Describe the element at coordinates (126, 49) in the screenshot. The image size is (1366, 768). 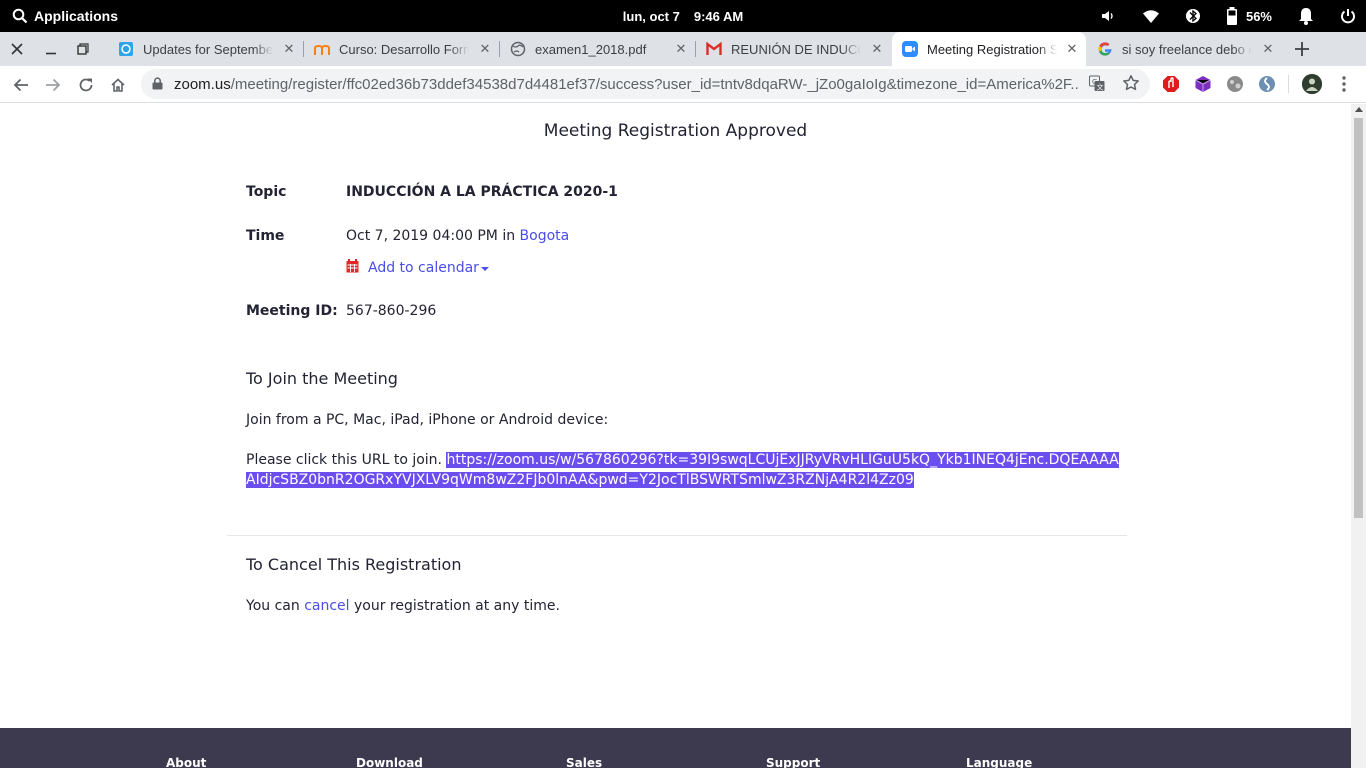
I see `doc-icon` at that location.